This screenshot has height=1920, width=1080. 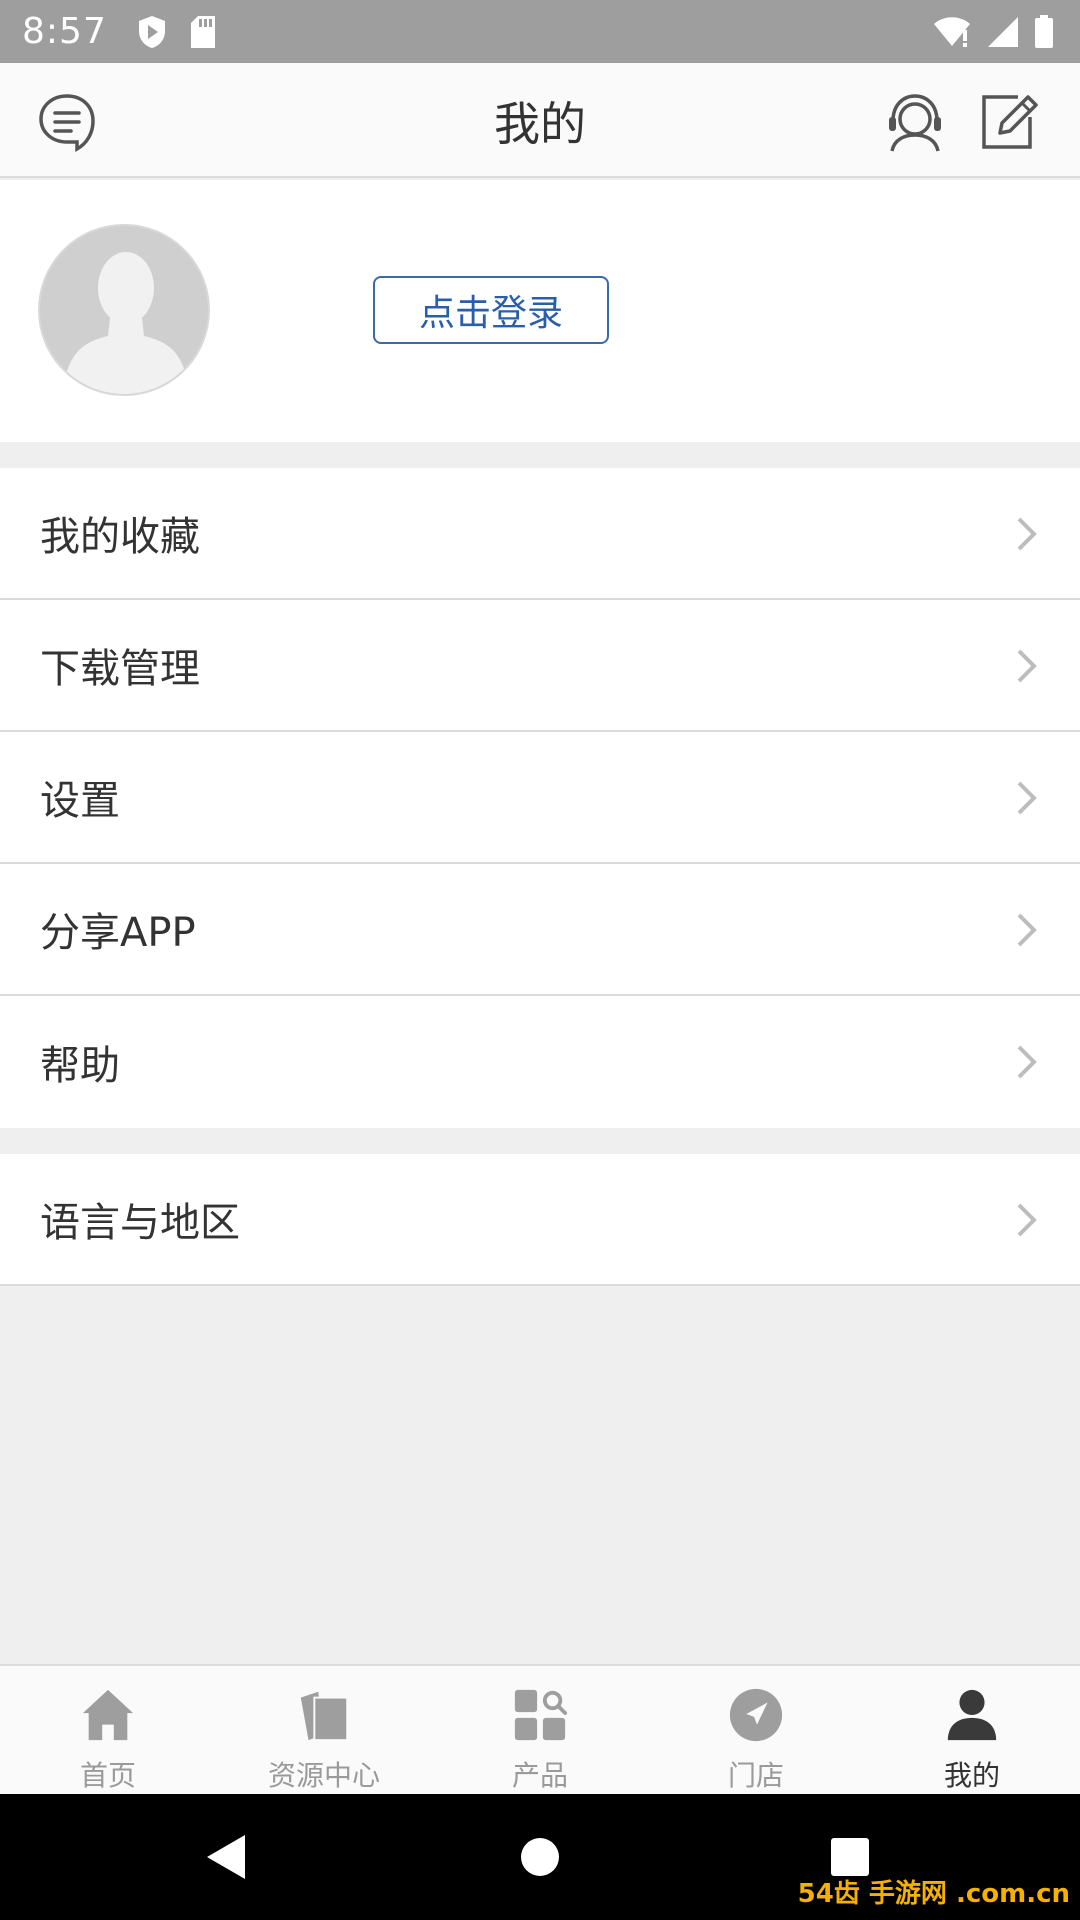 What do you see at coordinates (202, 31) in the screenshot?
I see `sd-card-icon` at bounding box center [202, 31].